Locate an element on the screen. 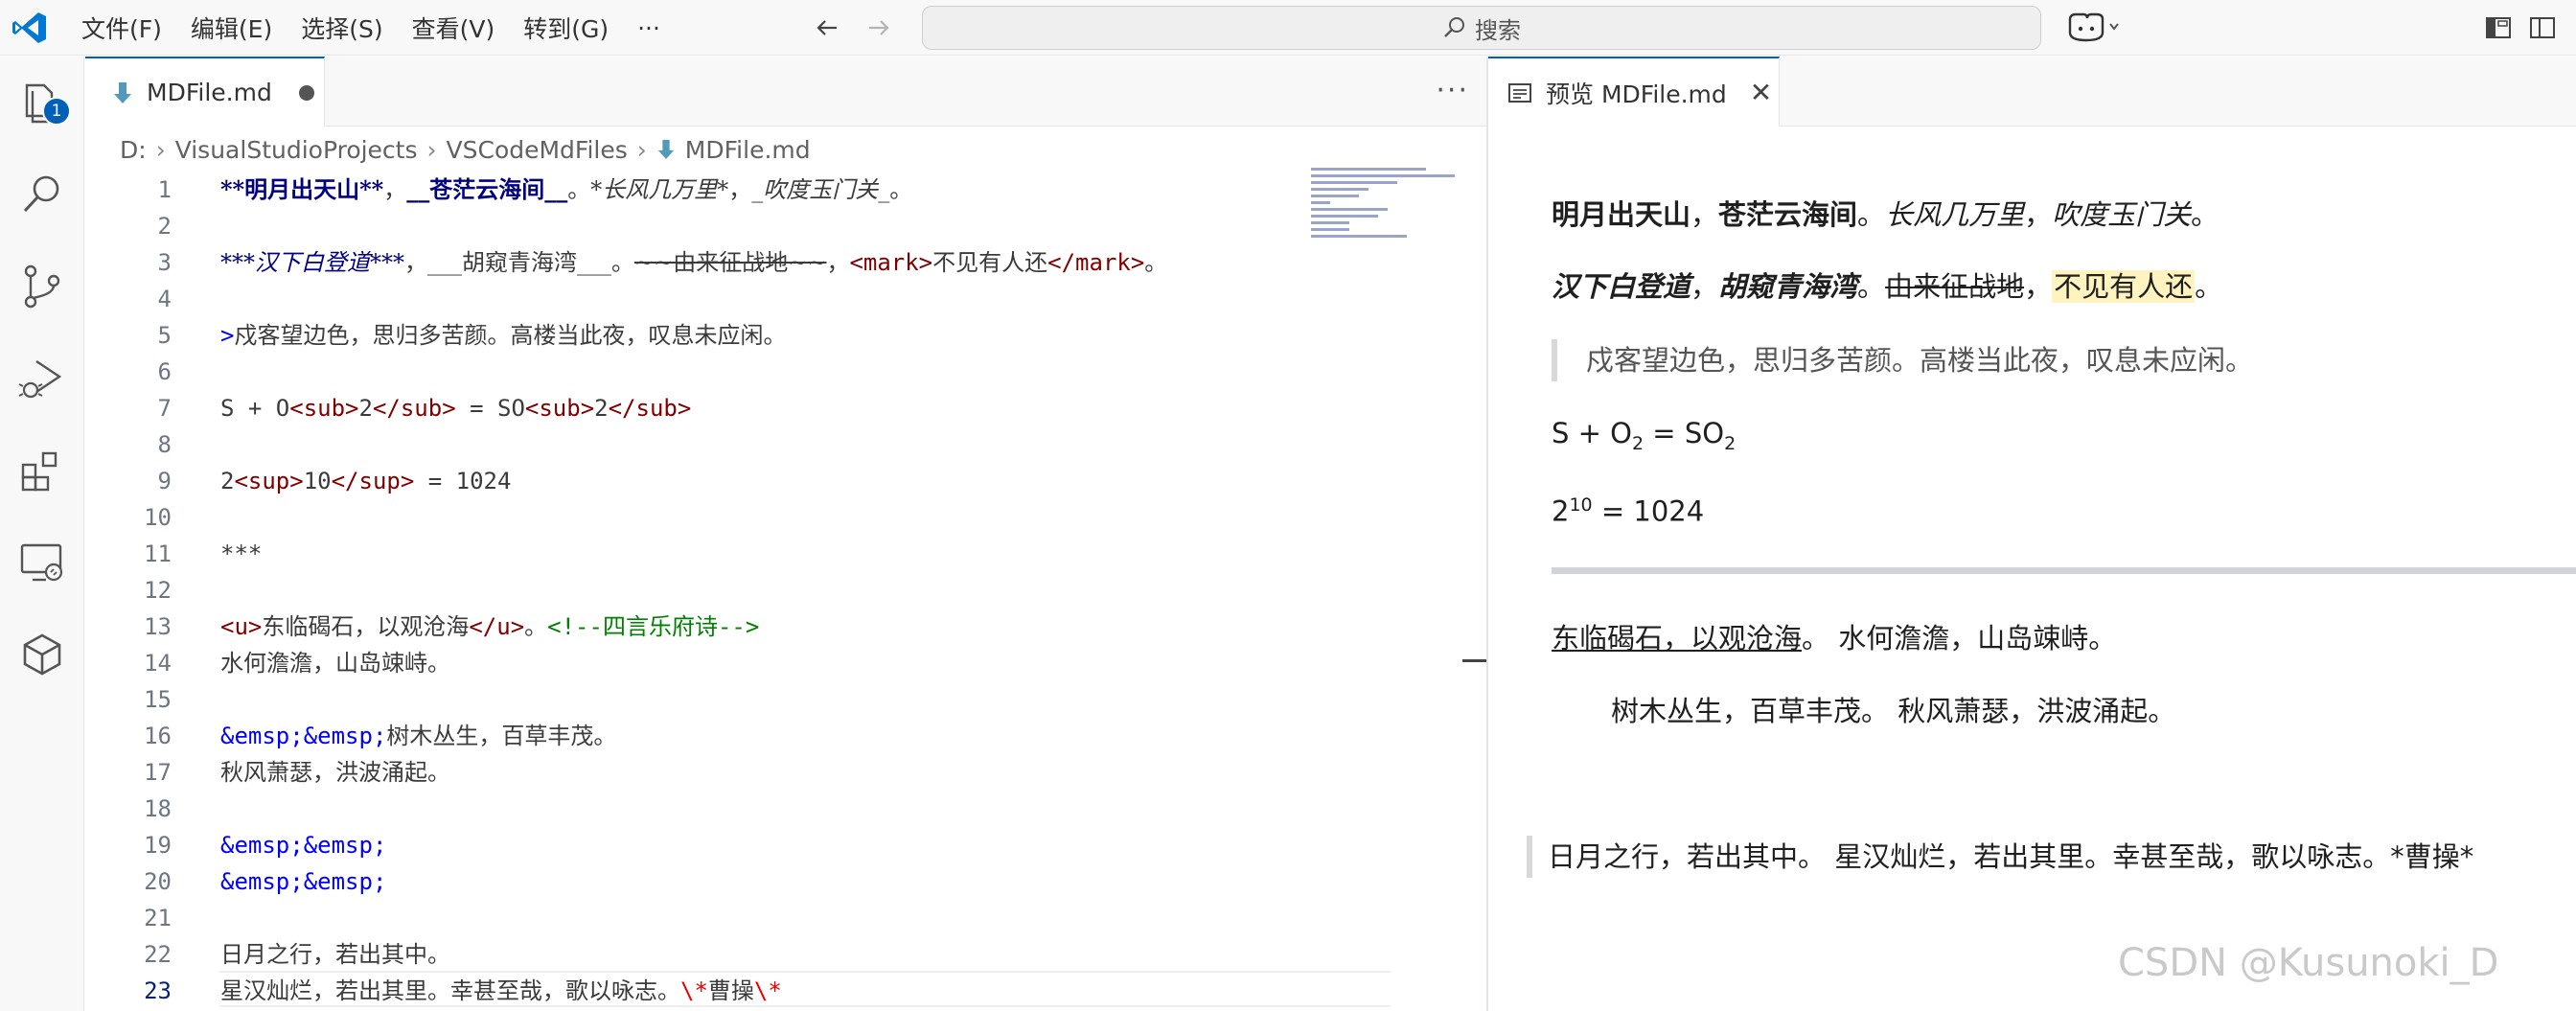  preview-paragraph-2: 汉下白登道，胡窥青海湾。由来征战地，不见有人还。 is located at coordinates (1887, 286).